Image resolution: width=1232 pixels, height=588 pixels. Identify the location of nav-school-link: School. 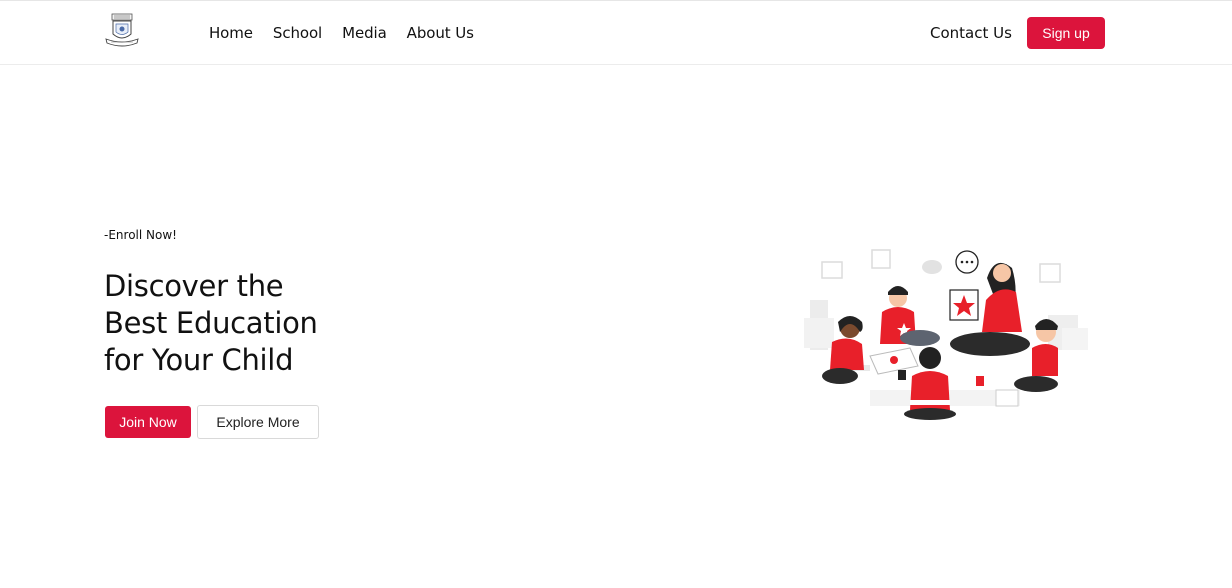
(297, 33).